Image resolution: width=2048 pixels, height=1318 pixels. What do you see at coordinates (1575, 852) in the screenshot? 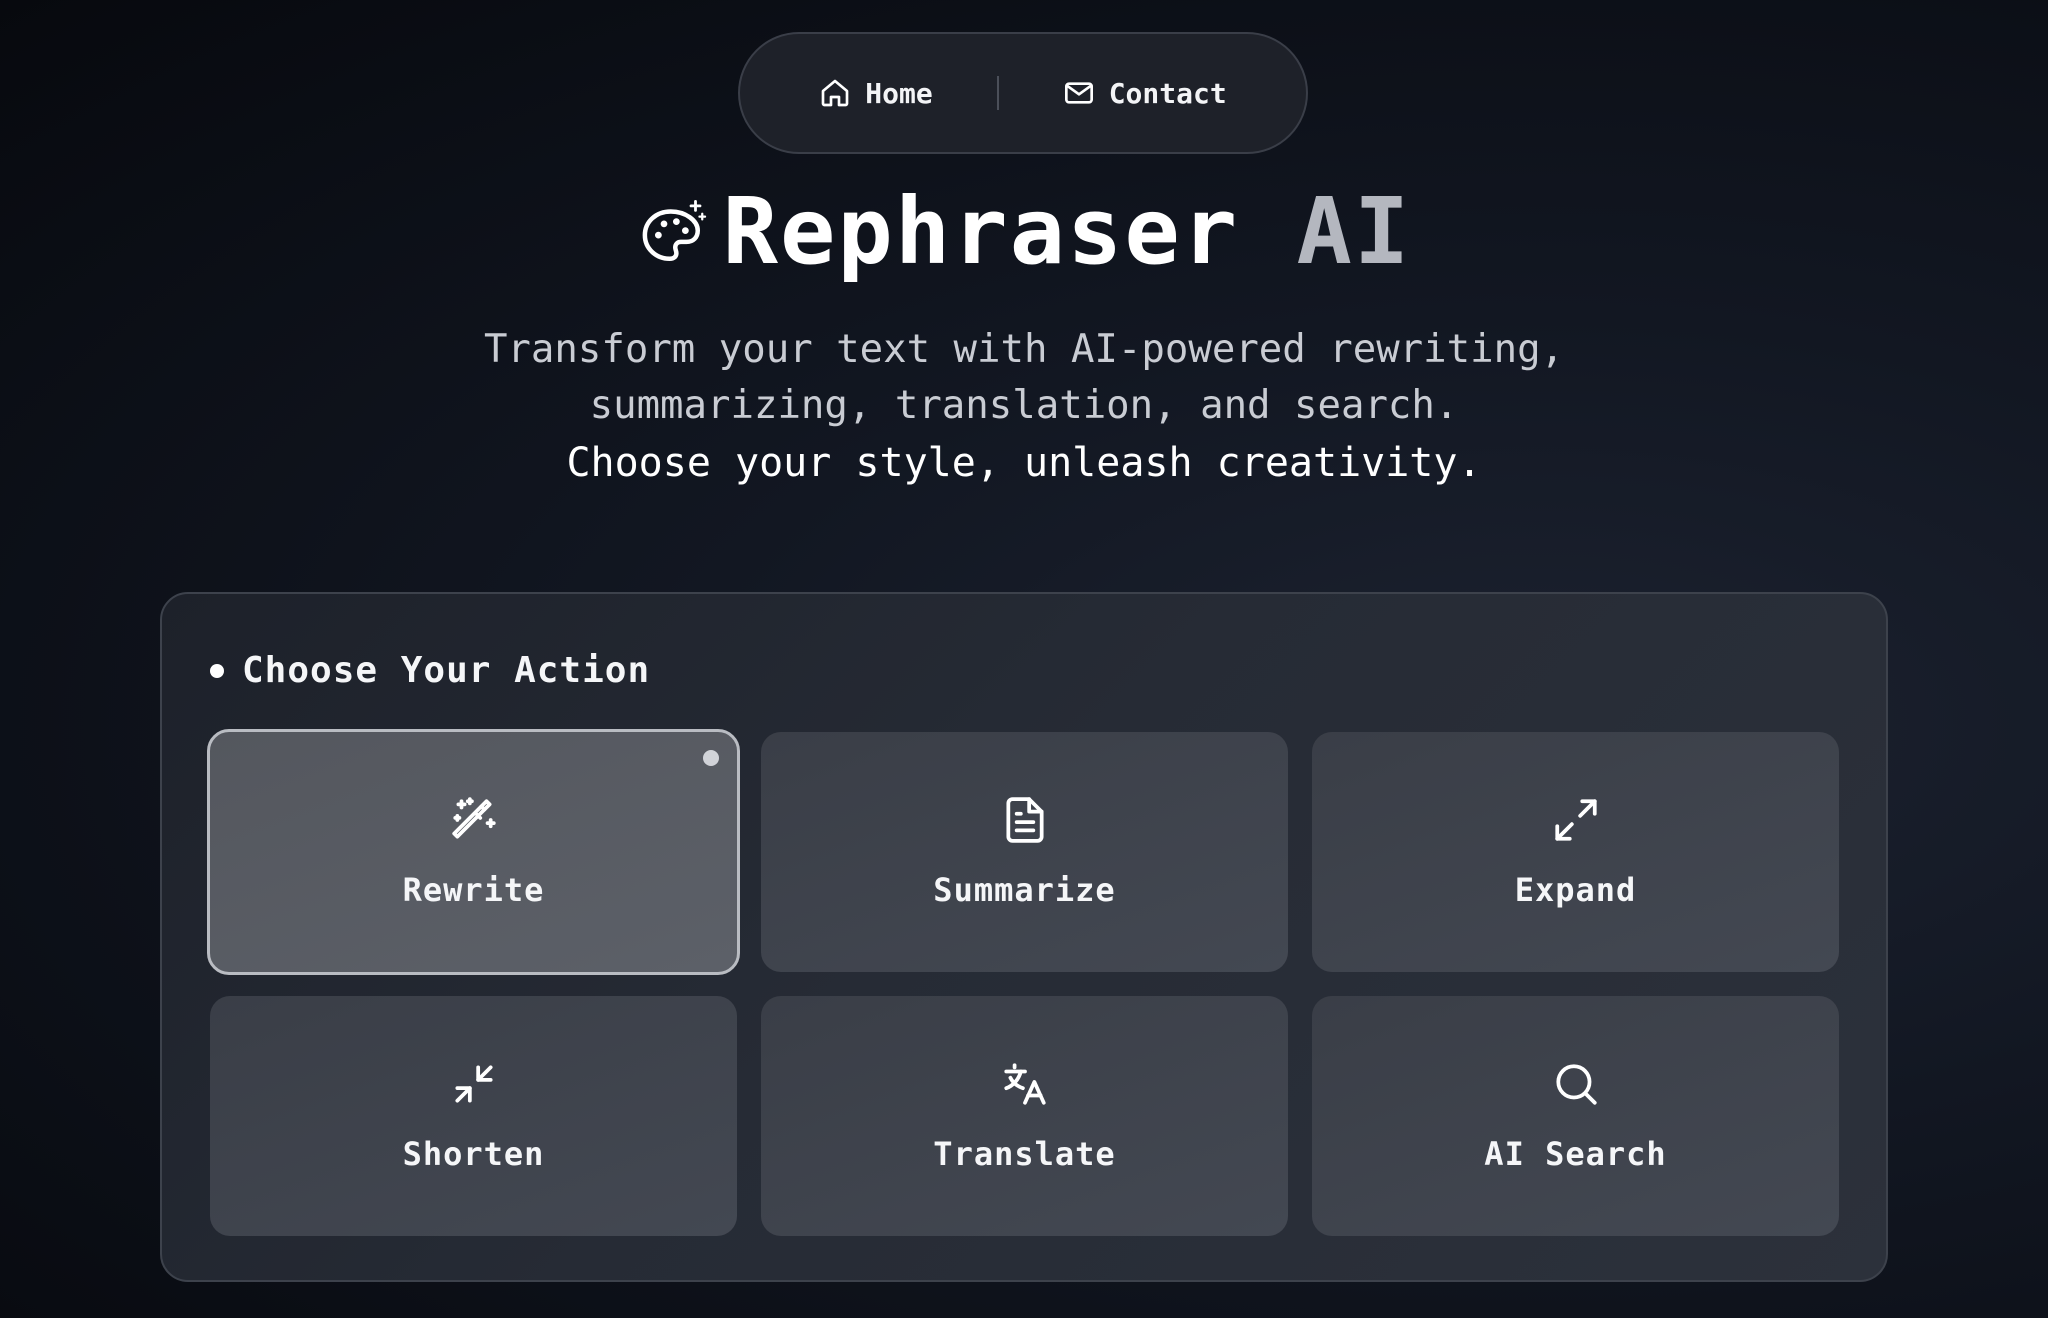
I see `action-card-expand: Expand` at bounding box center [1575, 852].